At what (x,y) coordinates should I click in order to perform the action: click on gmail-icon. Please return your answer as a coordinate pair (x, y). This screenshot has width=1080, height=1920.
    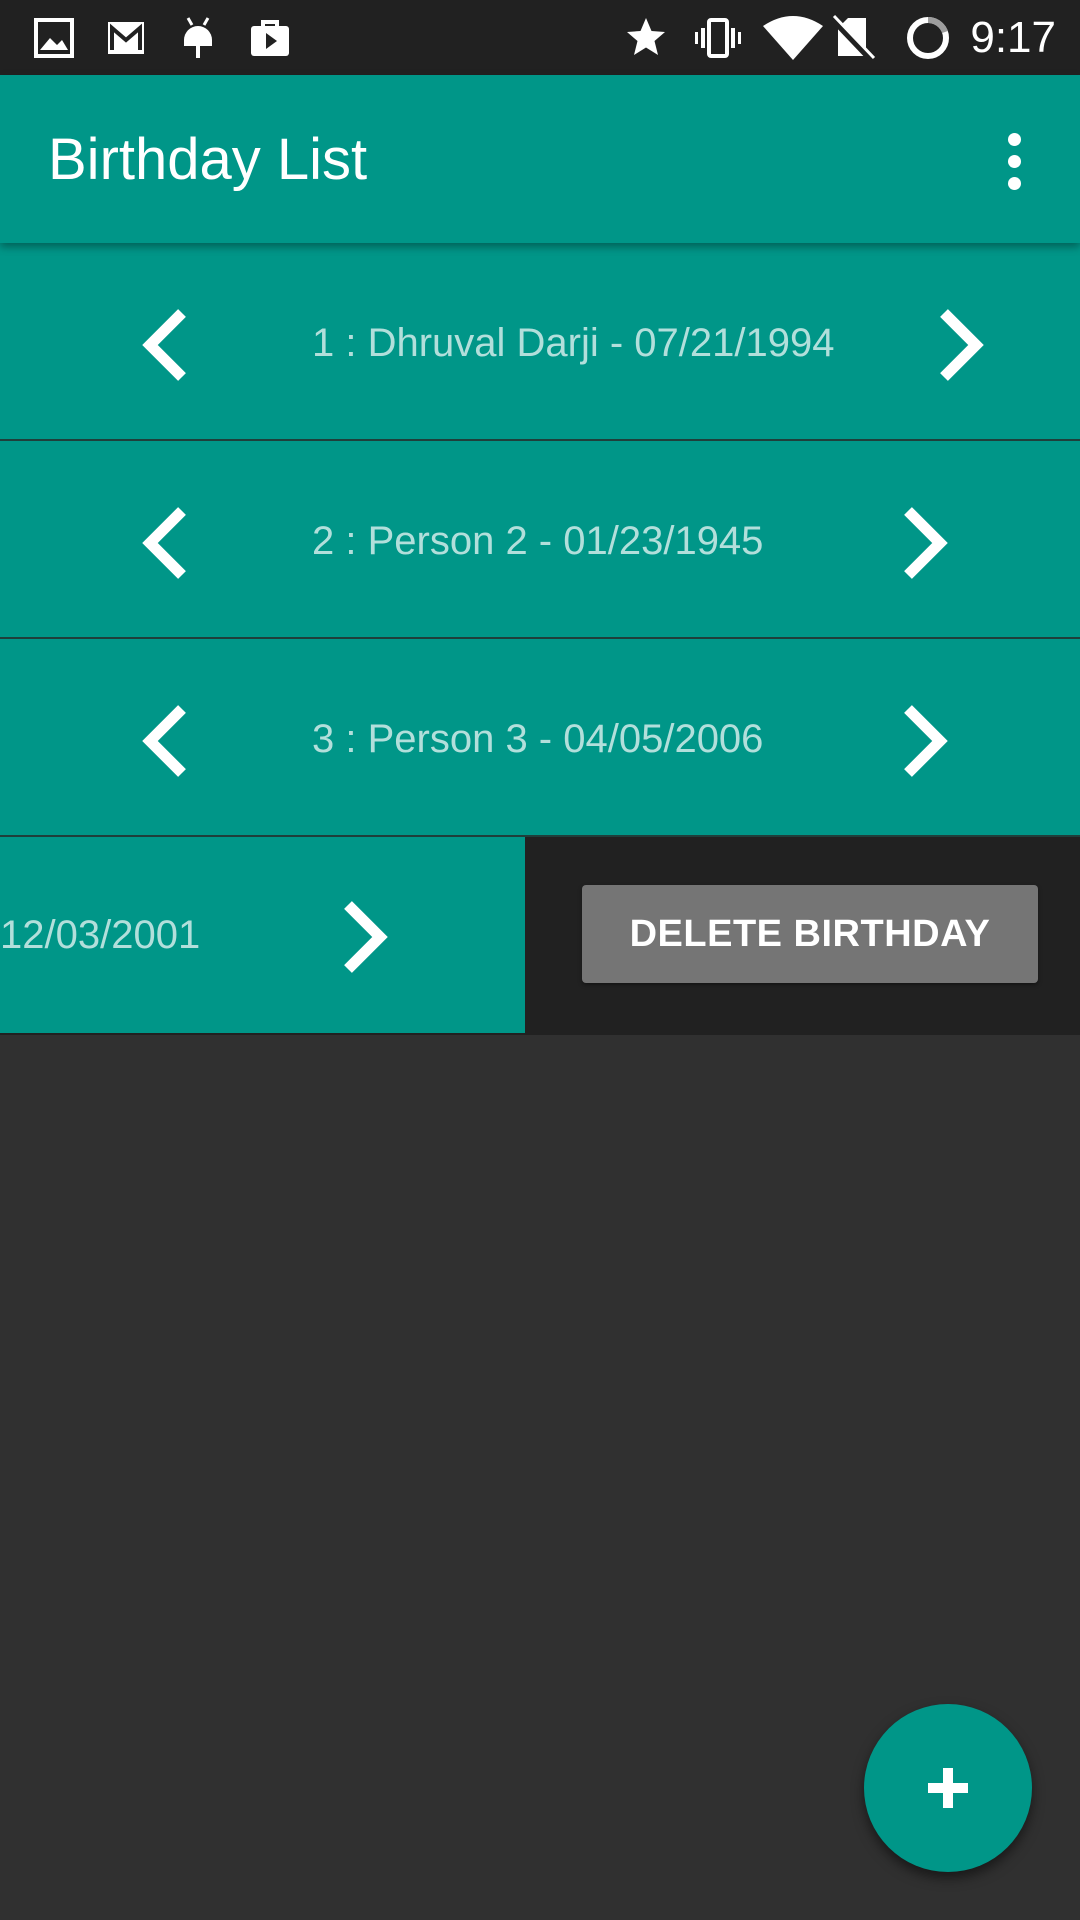
    Looking at the image, I should click on (126, 38).